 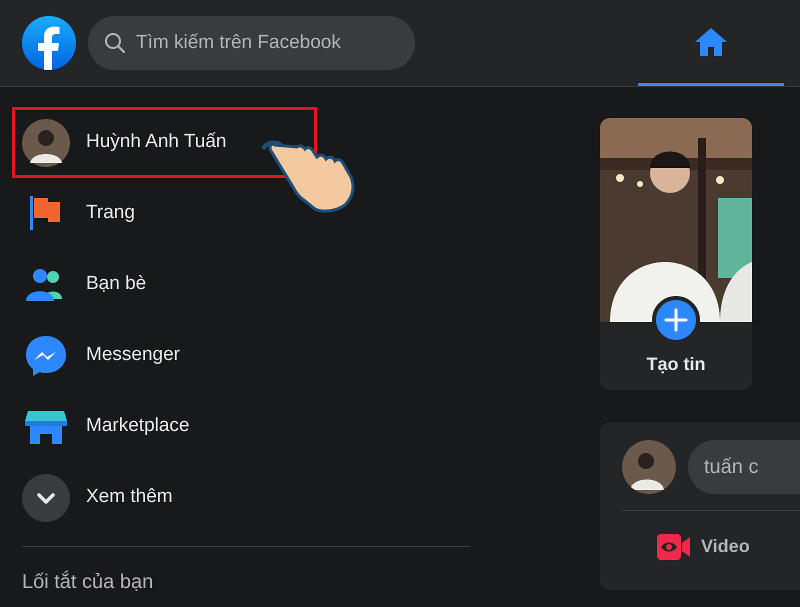 I want to click on sidebar-item: Marketplace, so click(x=164, y=426).